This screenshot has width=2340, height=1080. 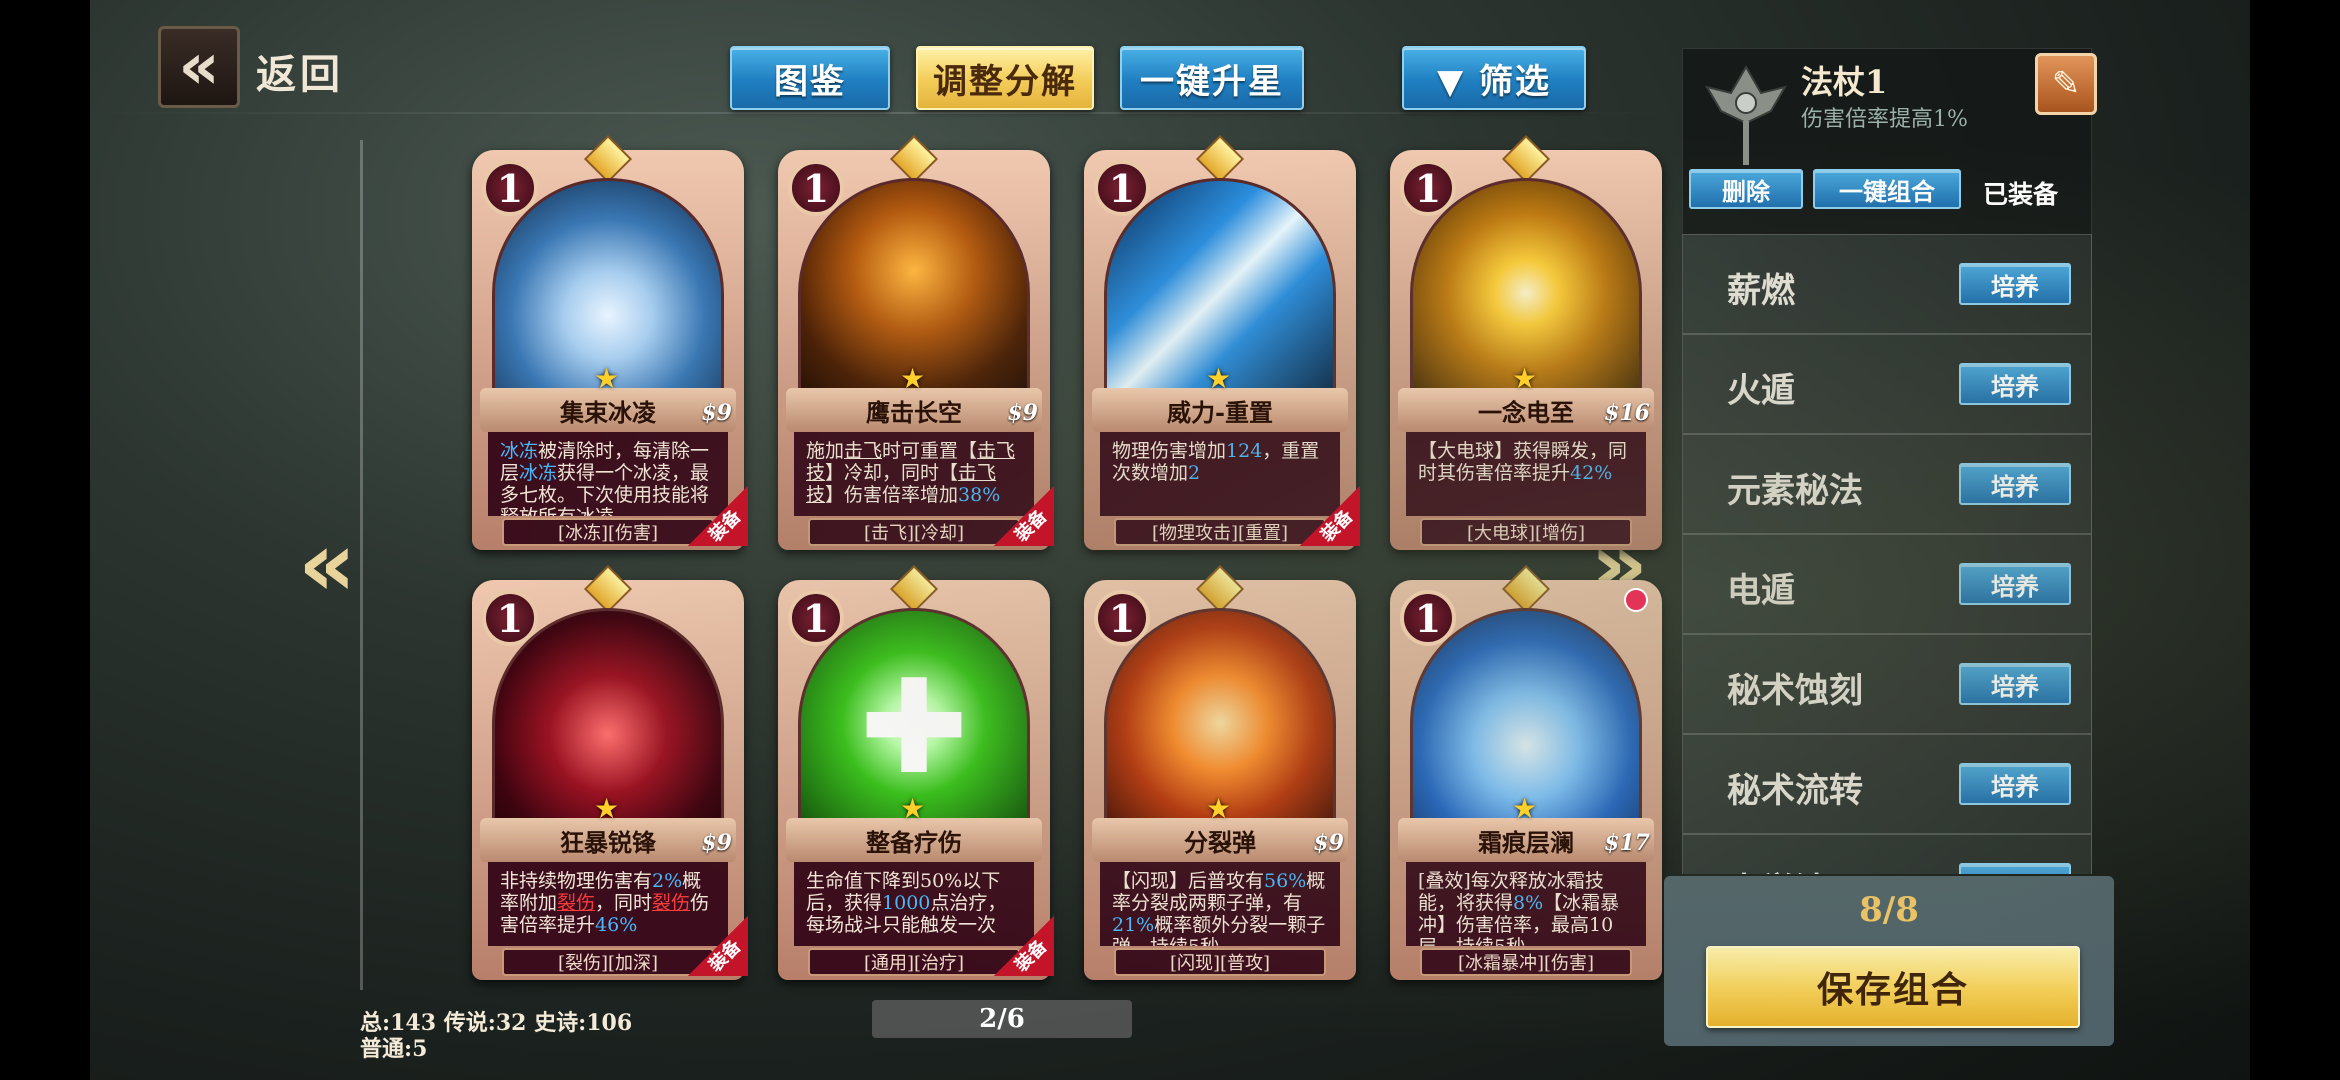 I want to click on skill-name: 薪燃, so click(x=1761, y=291).